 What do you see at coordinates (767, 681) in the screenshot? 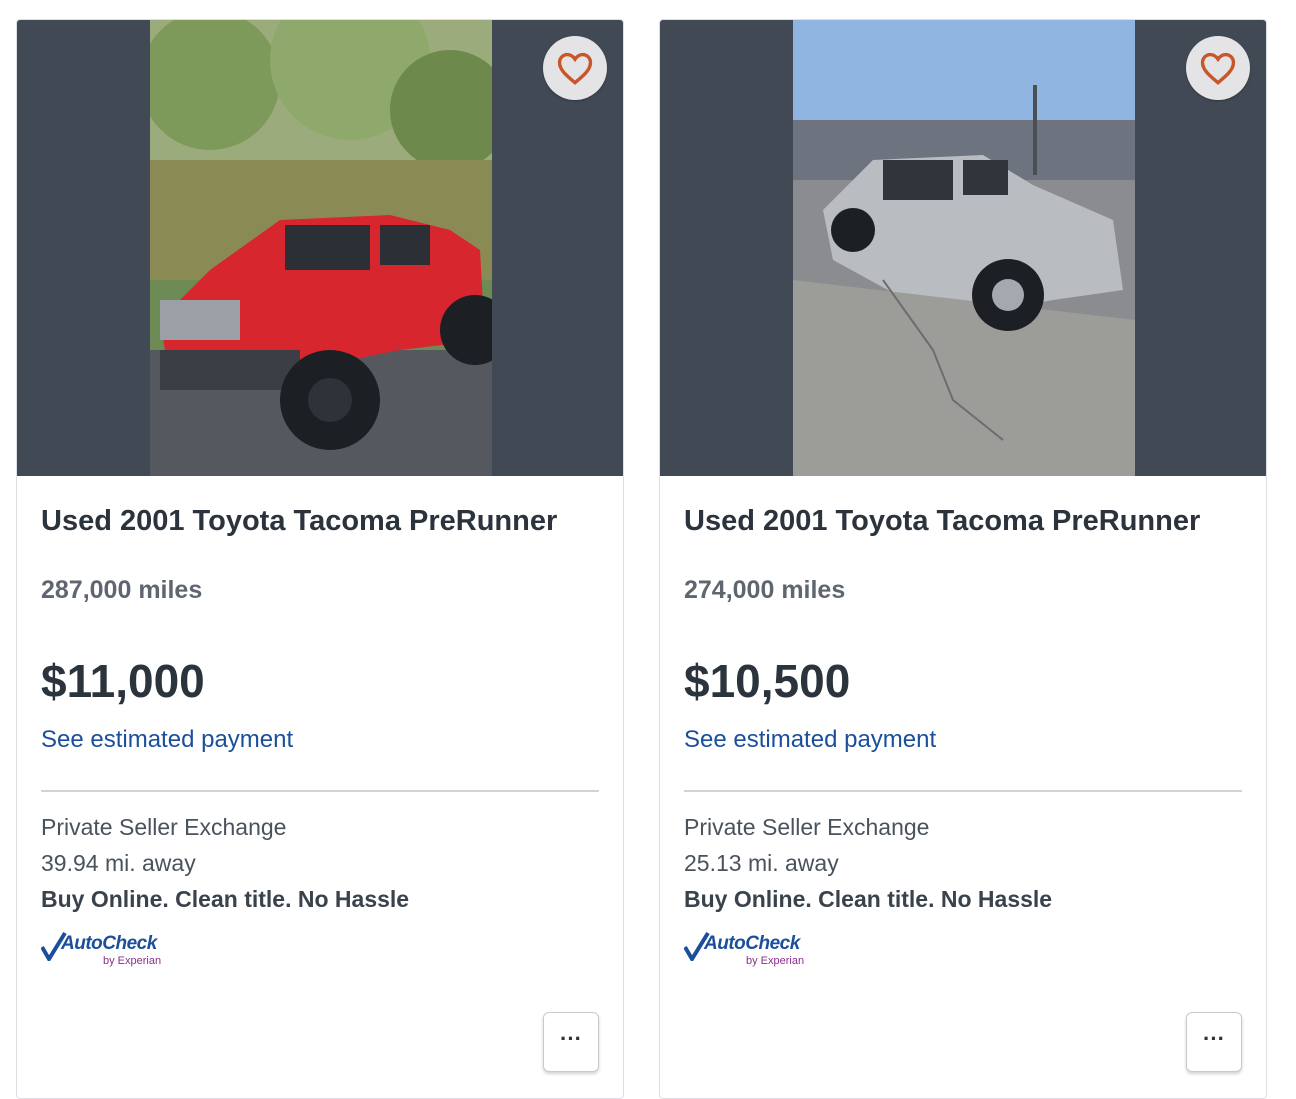
I see `price: $10,500` at bounding box center [767, 681].